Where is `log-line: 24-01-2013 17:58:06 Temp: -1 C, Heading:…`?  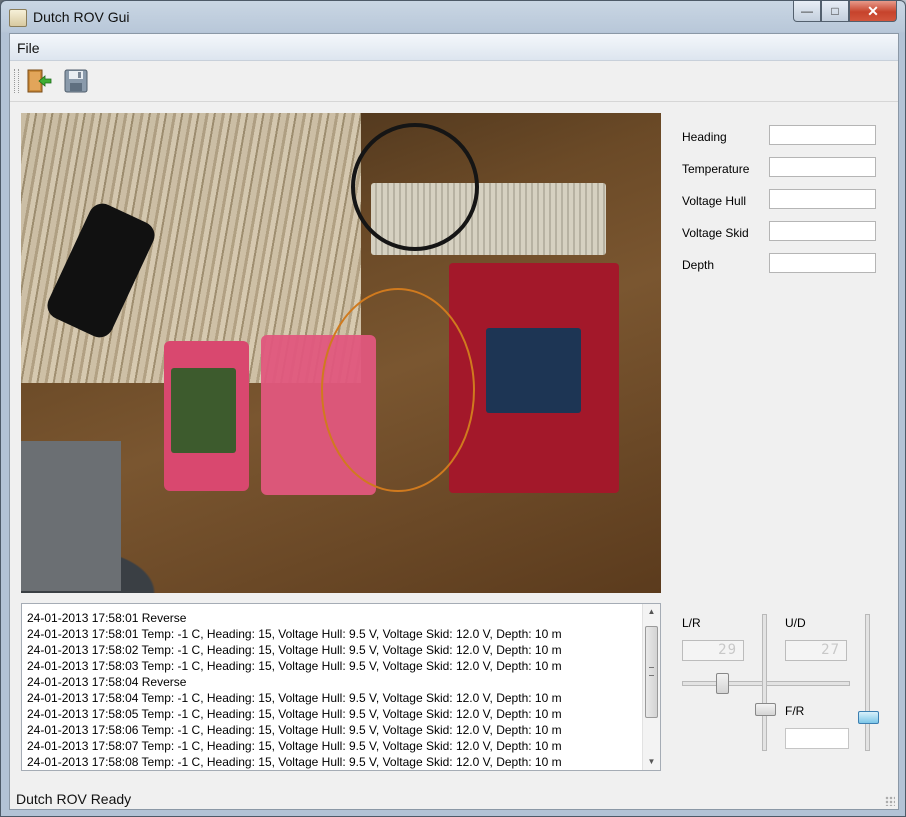
log-line: 24-01-2013 17:58:06 Temp: -1 C, Heading:… is located at coordinates (294, 730).